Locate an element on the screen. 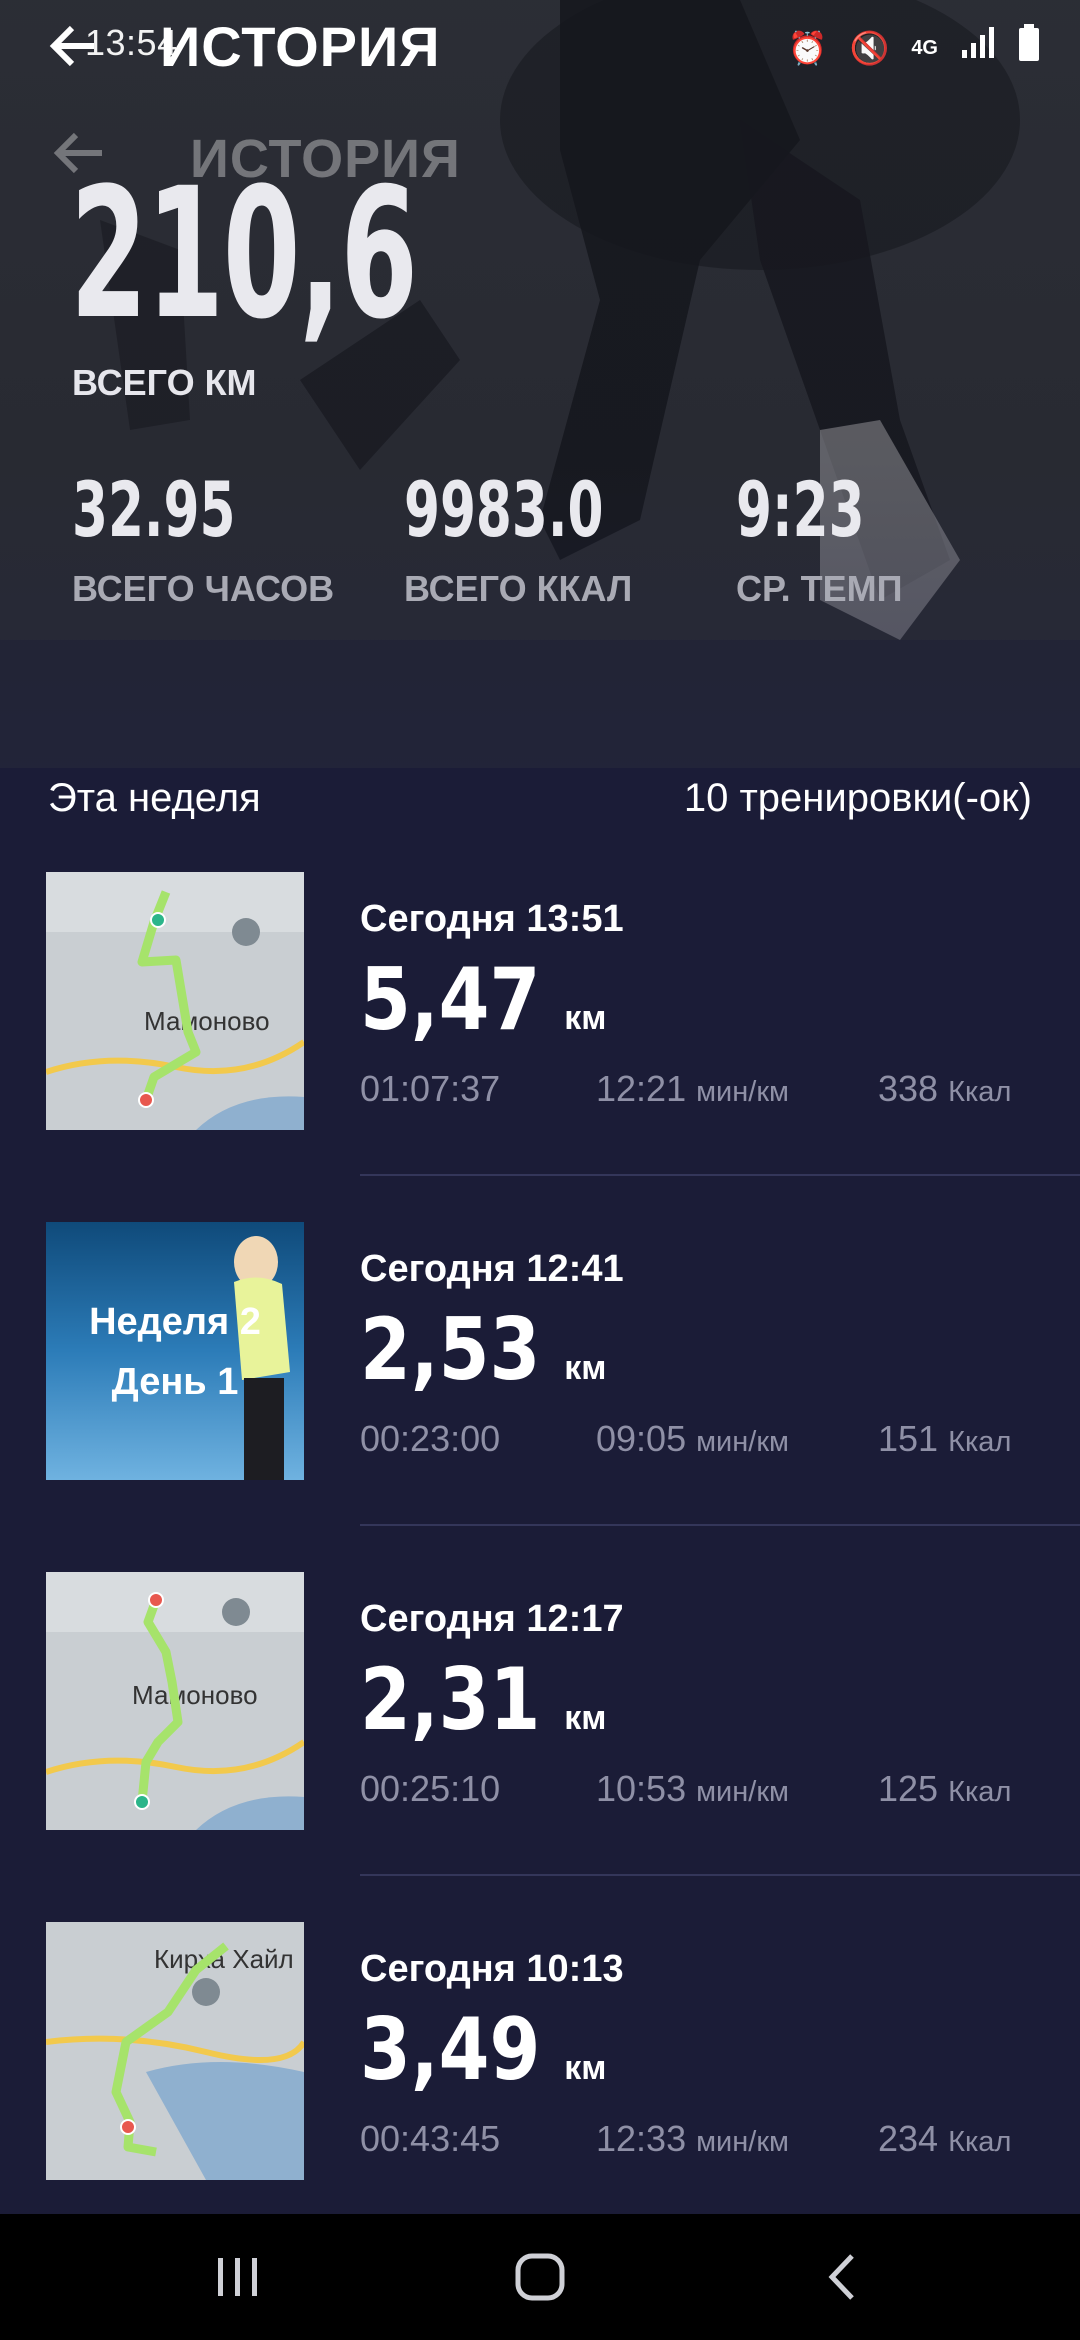 The image size is (1080, 2340). stat-total-hours: 32.95 ВСЕГО ЧАСОВ is located at coordinates (203, 540).